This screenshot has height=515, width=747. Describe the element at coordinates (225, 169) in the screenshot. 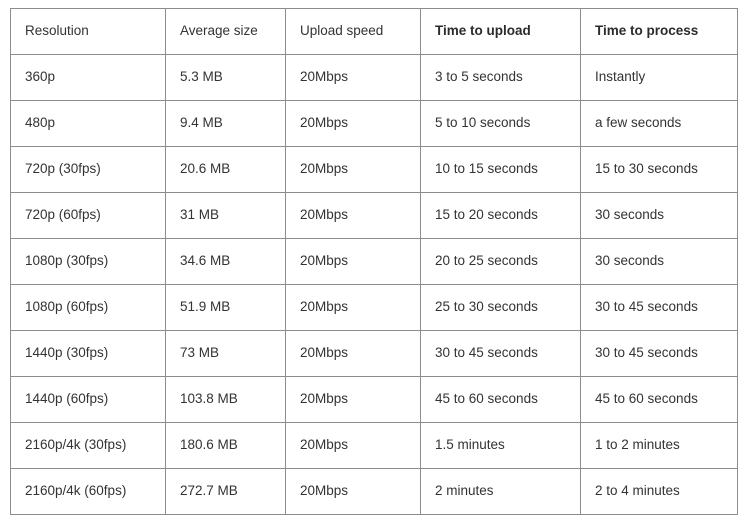

I see `cell-average-size: 20.6 MB` at that location.